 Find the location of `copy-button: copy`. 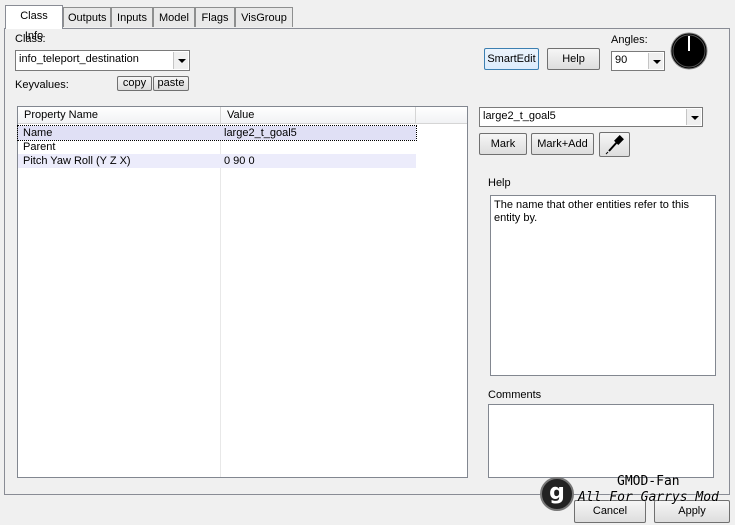

copy-button: copy is located at coordinates (134, 83).